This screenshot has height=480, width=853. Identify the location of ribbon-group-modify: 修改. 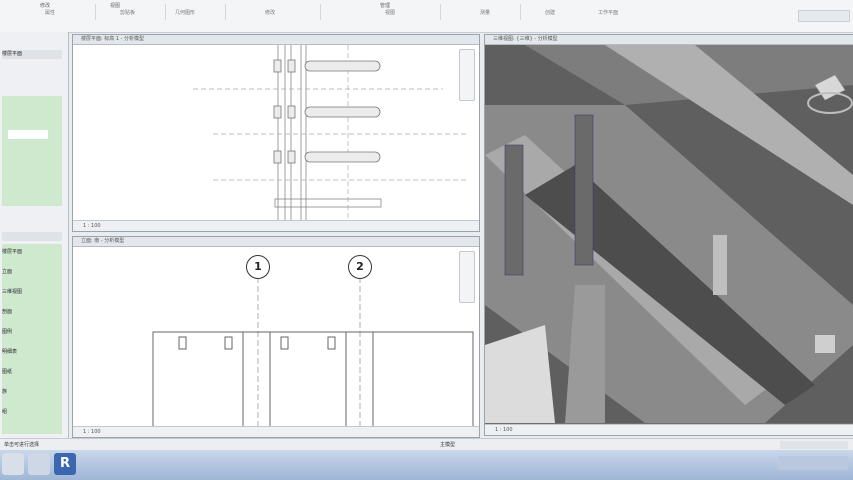
(270, 13).